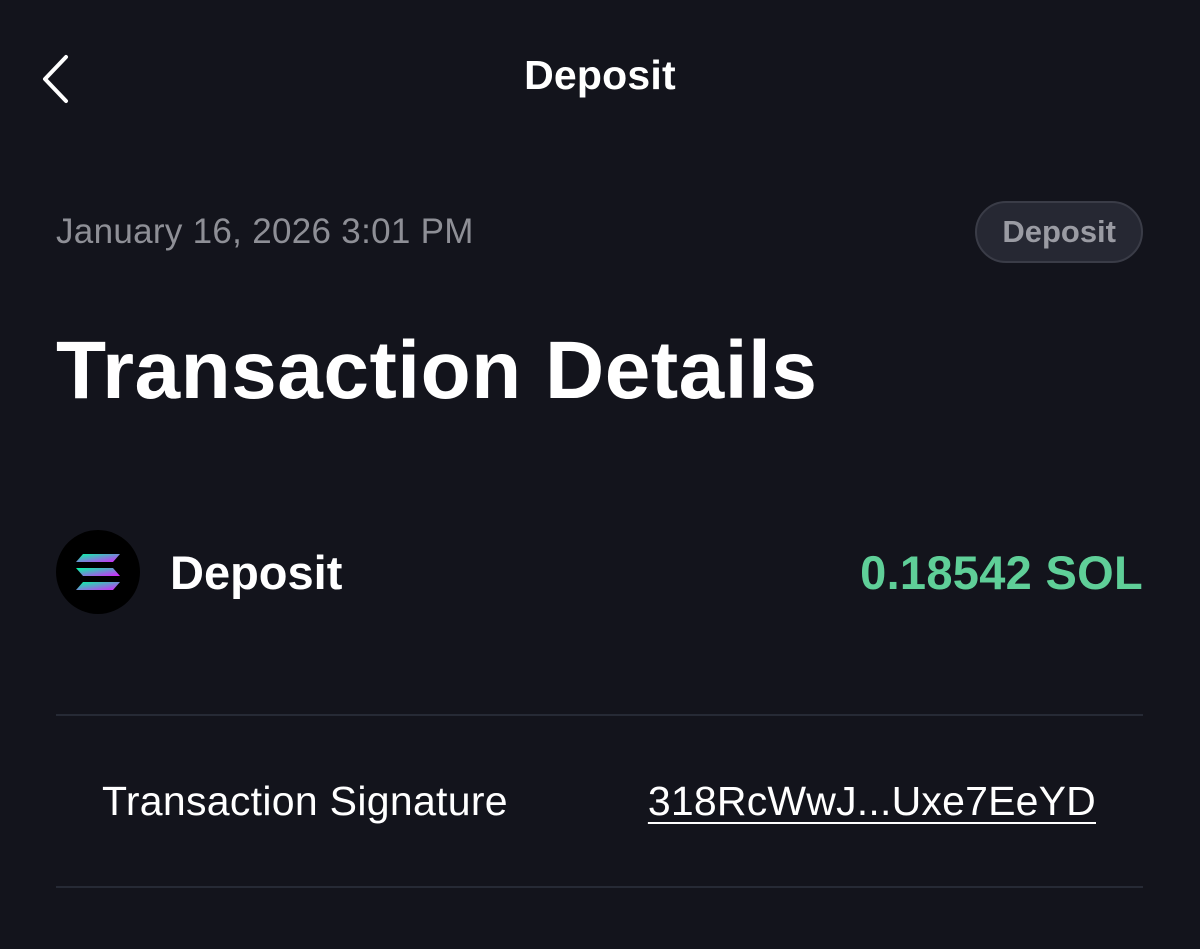 The height and width of the screenshot is (949, 1200). What do you see at coordinates (599, 232) in the screenshot?
I see `transaction-meta-row: January 16, 2026 3:01 PM Deposit` at bounding box center [599, 232].